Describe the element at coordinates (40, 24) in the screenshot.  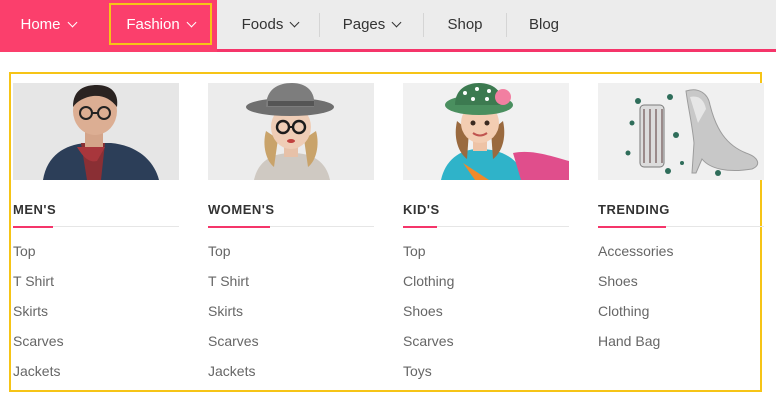
I see `nav-item-label: Home` at that location.